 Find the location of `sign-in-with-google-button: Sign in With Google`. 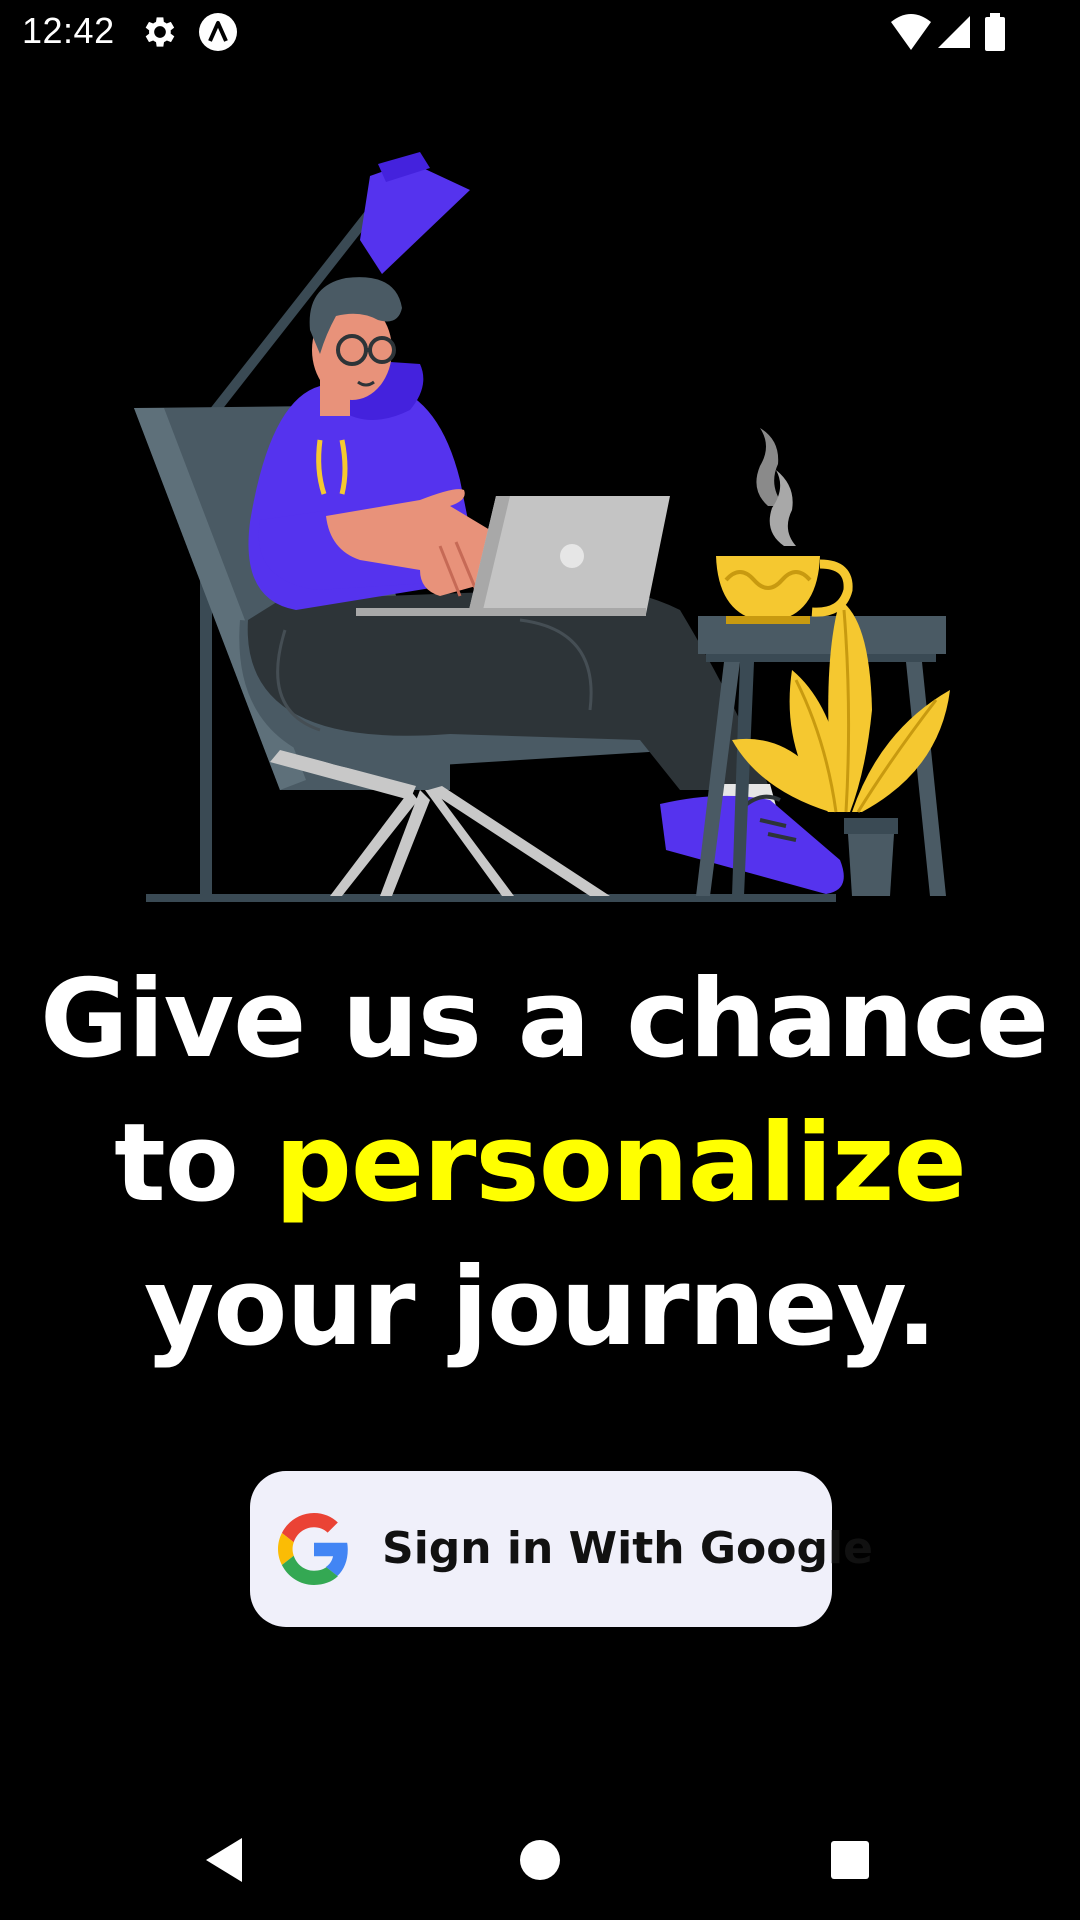

sign-in-with-google-button: Sign in With Google is located at coordinates (561, 1549).